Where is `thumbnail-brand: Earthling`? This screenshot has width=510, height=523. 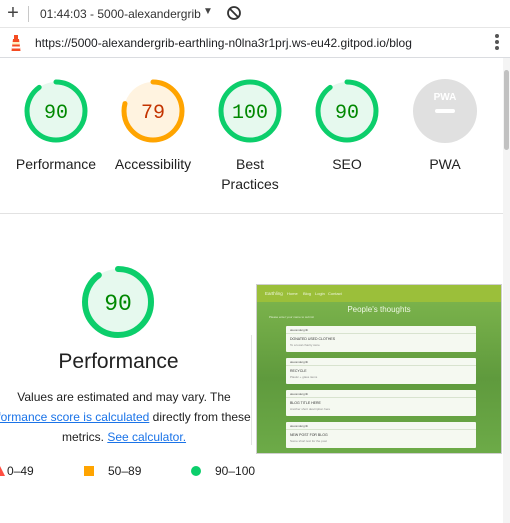 thumbnail-brand: Earthling is located at coordinates (274, 293).